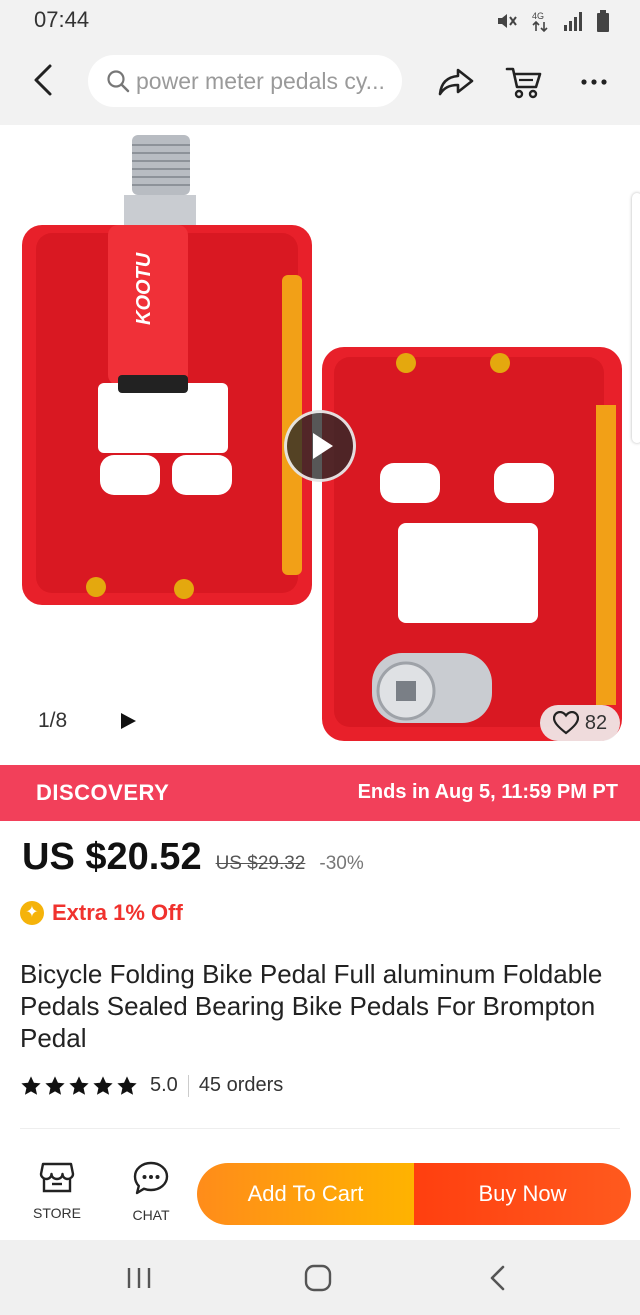 The width and height of the screenshot is (640, 1315). Describe the element at coordinates (188, 1085) in the screenshot. I see `rating-divider` at that location.